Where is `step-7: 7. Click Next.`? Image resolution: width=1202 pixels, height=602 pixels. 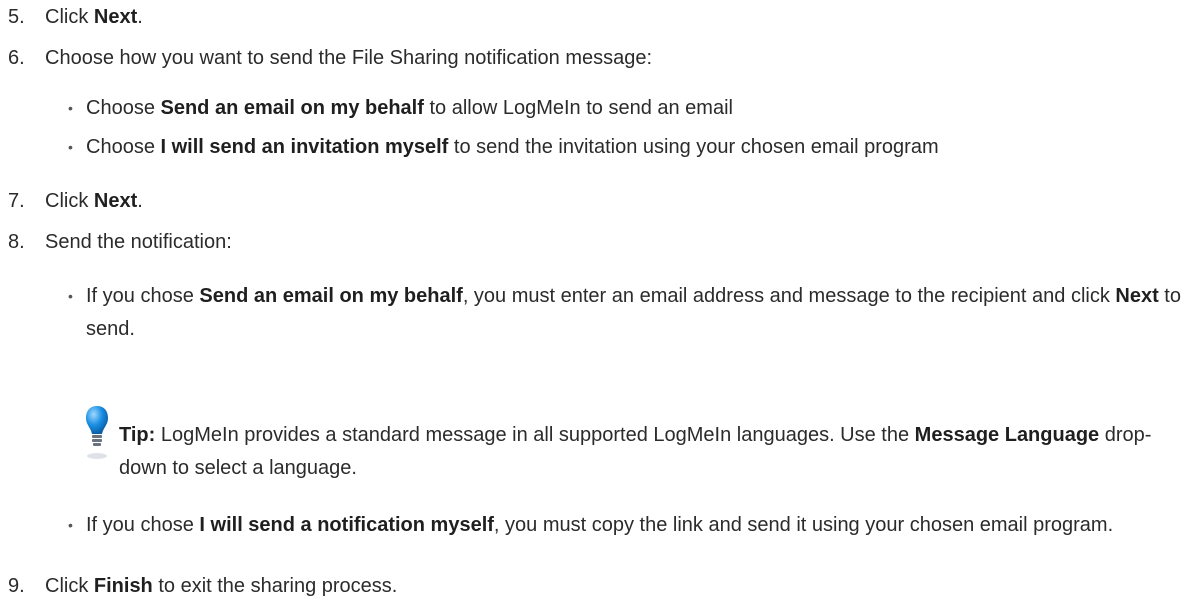 step-7: 7. Click Next. is located at coordinates (71, 201).